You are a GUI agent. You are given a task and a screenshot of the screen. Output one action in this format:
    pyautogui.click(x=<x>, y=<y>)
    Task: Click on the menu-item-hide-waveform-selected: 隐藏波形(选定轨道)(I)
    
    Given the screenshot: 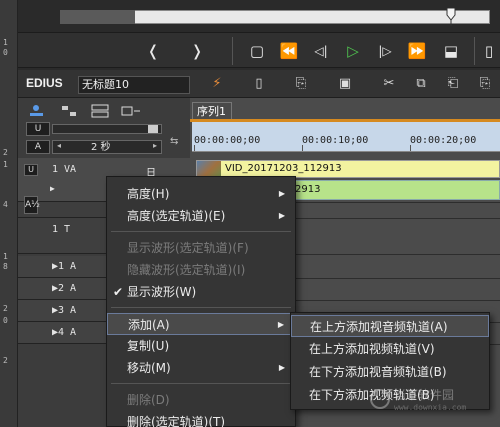 What is the action you would take?
    pyautogui.click(x=201, y=270)
    